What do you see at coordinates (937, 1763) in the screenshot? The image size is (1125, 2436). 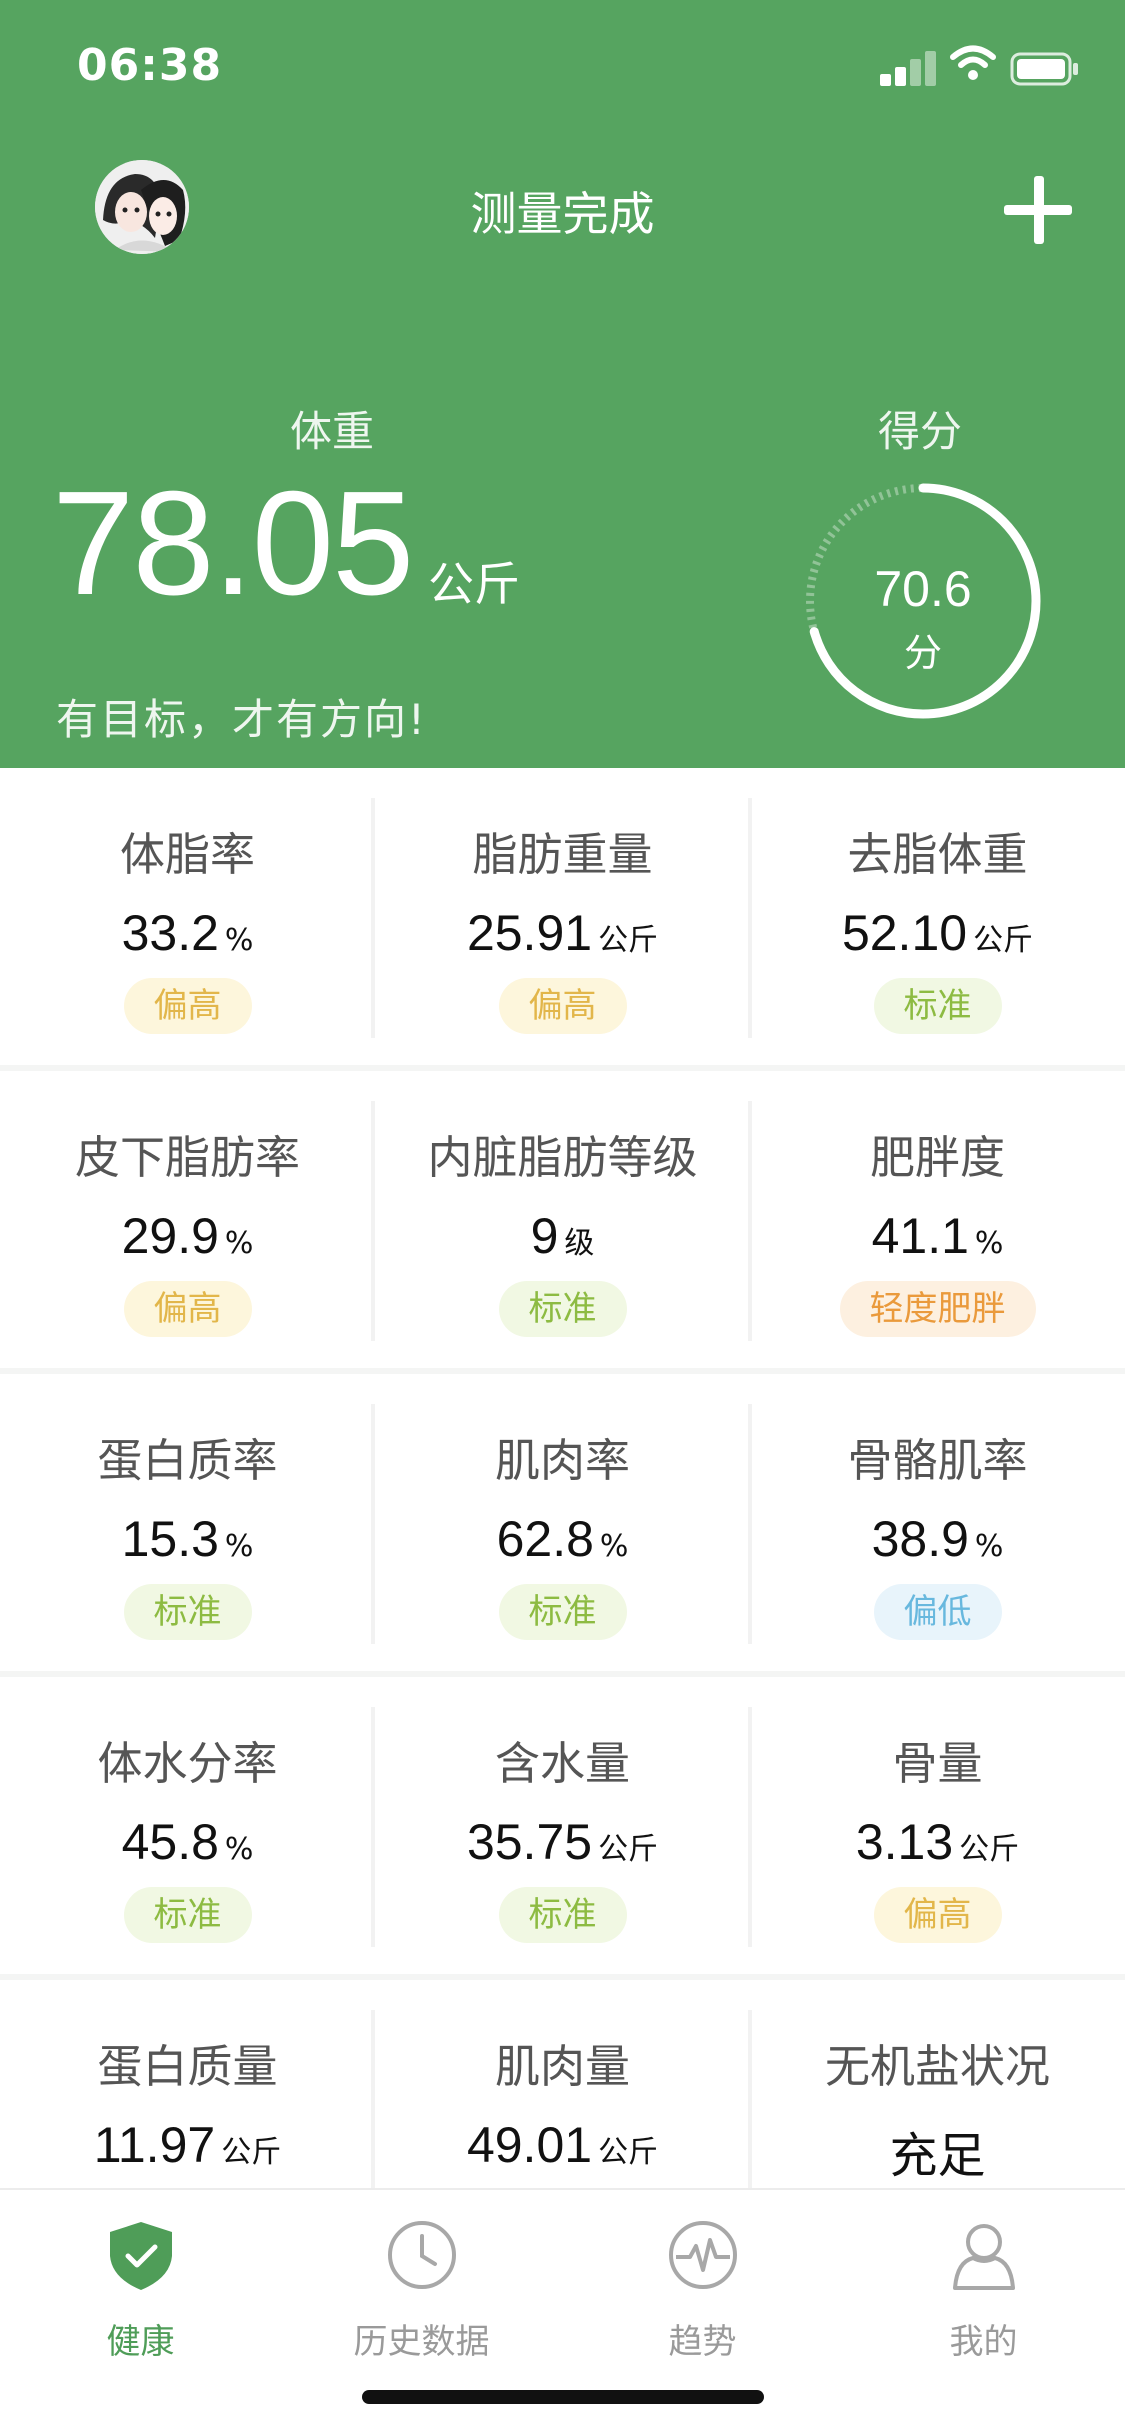 I see `metric-label: 骨量` at bounding box center [937, 1763].